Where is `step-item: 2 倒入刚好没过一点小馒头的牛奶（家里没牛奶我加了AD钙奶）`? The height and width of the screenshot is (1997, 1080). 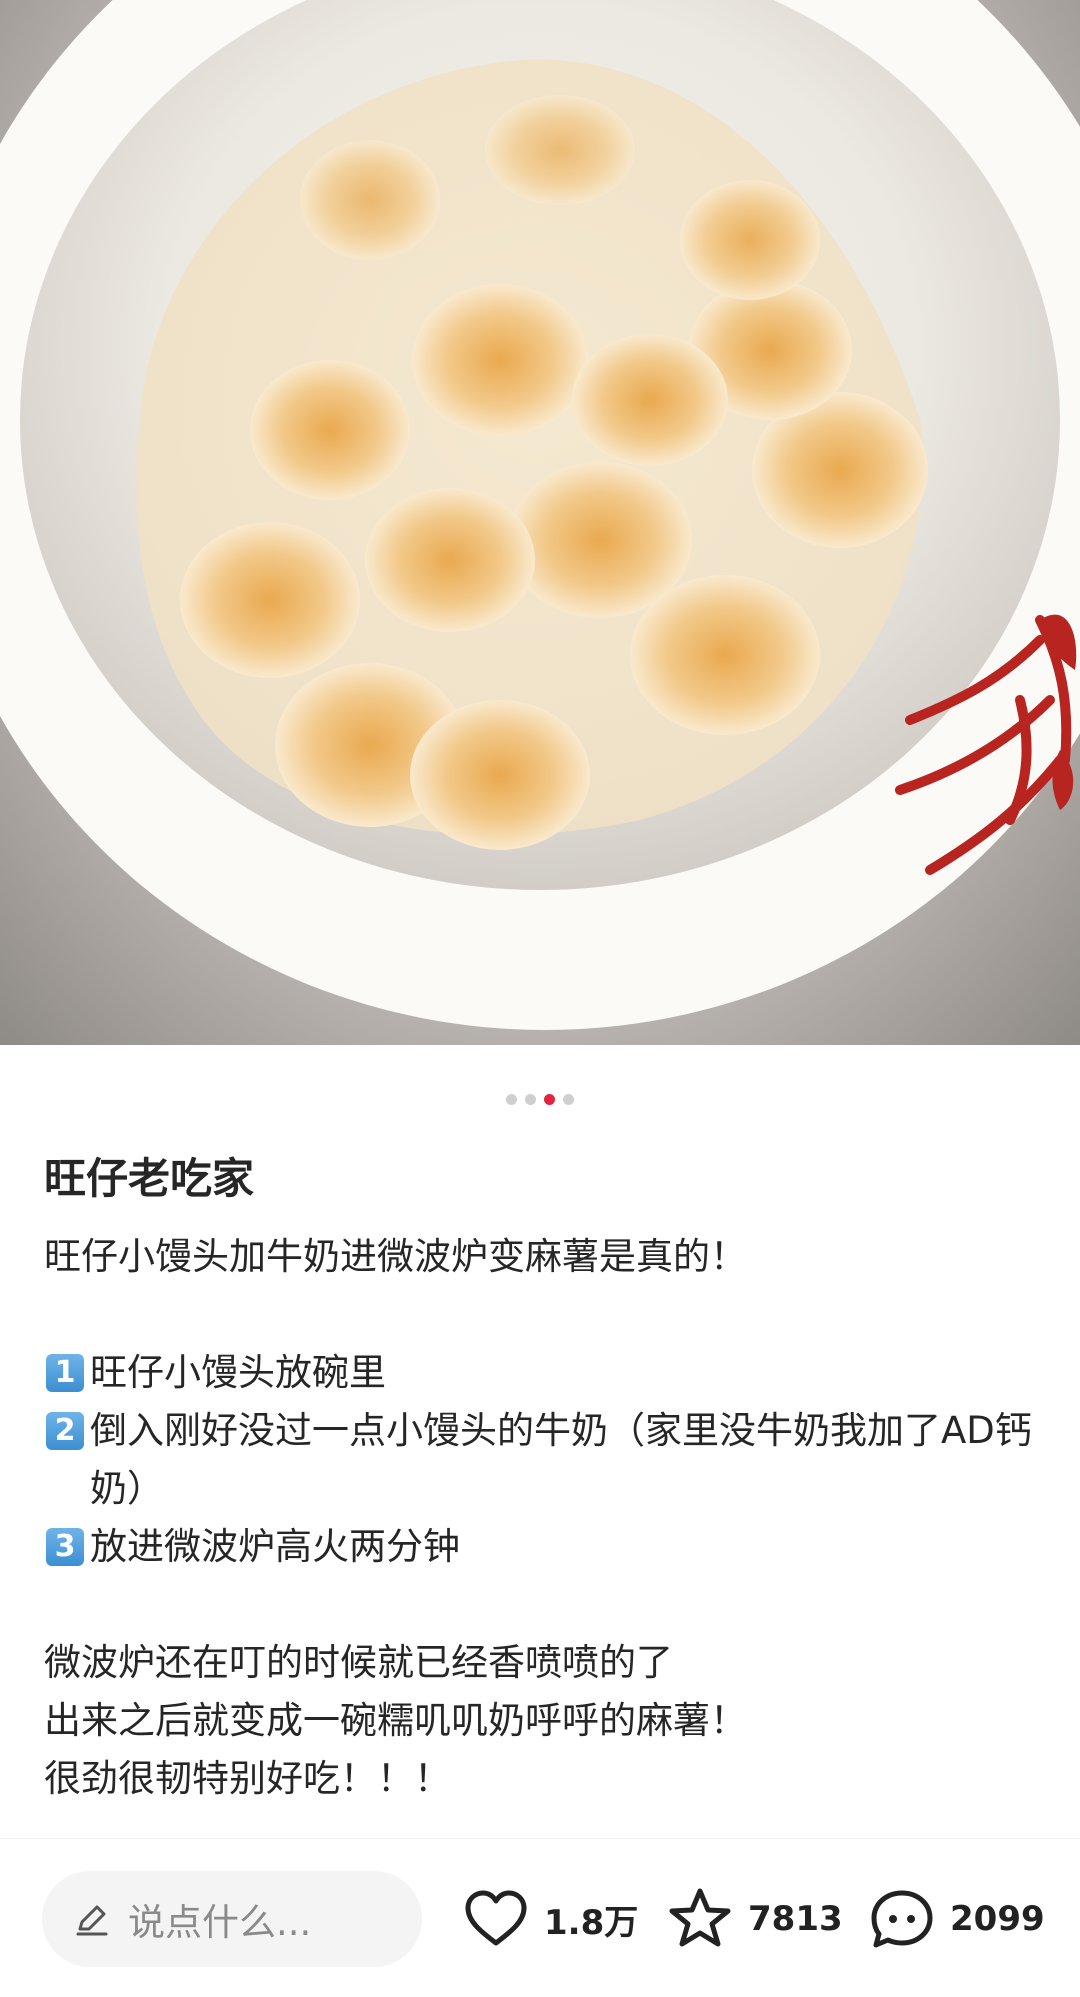
step-item: 2 倒入刚好没过一点小馒头的牛奶（家里没牛奶我加了AD钙奶） is located at coordinates (544, 1460).